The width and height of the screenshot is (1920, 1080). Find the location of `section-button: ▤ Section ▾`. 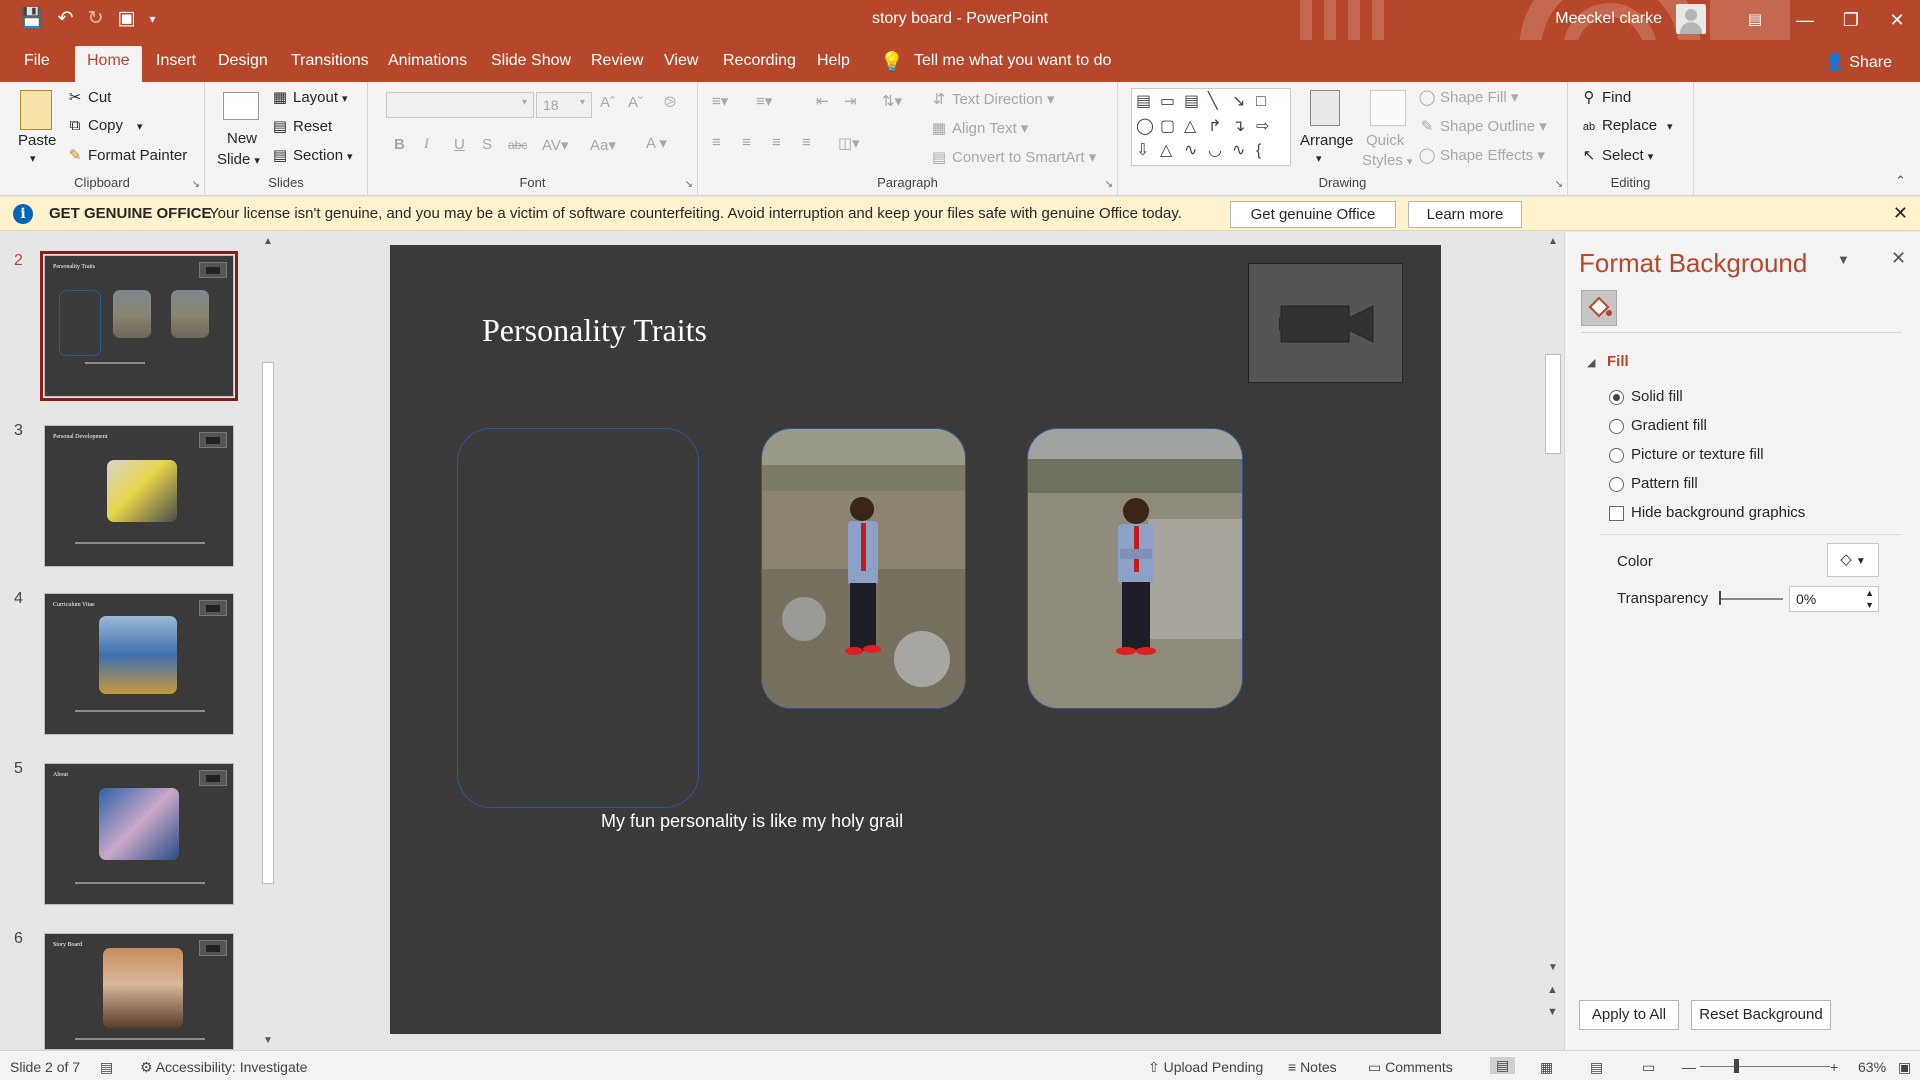

section-button: ▤ Section ▾ is located at coordinates (312, 155).